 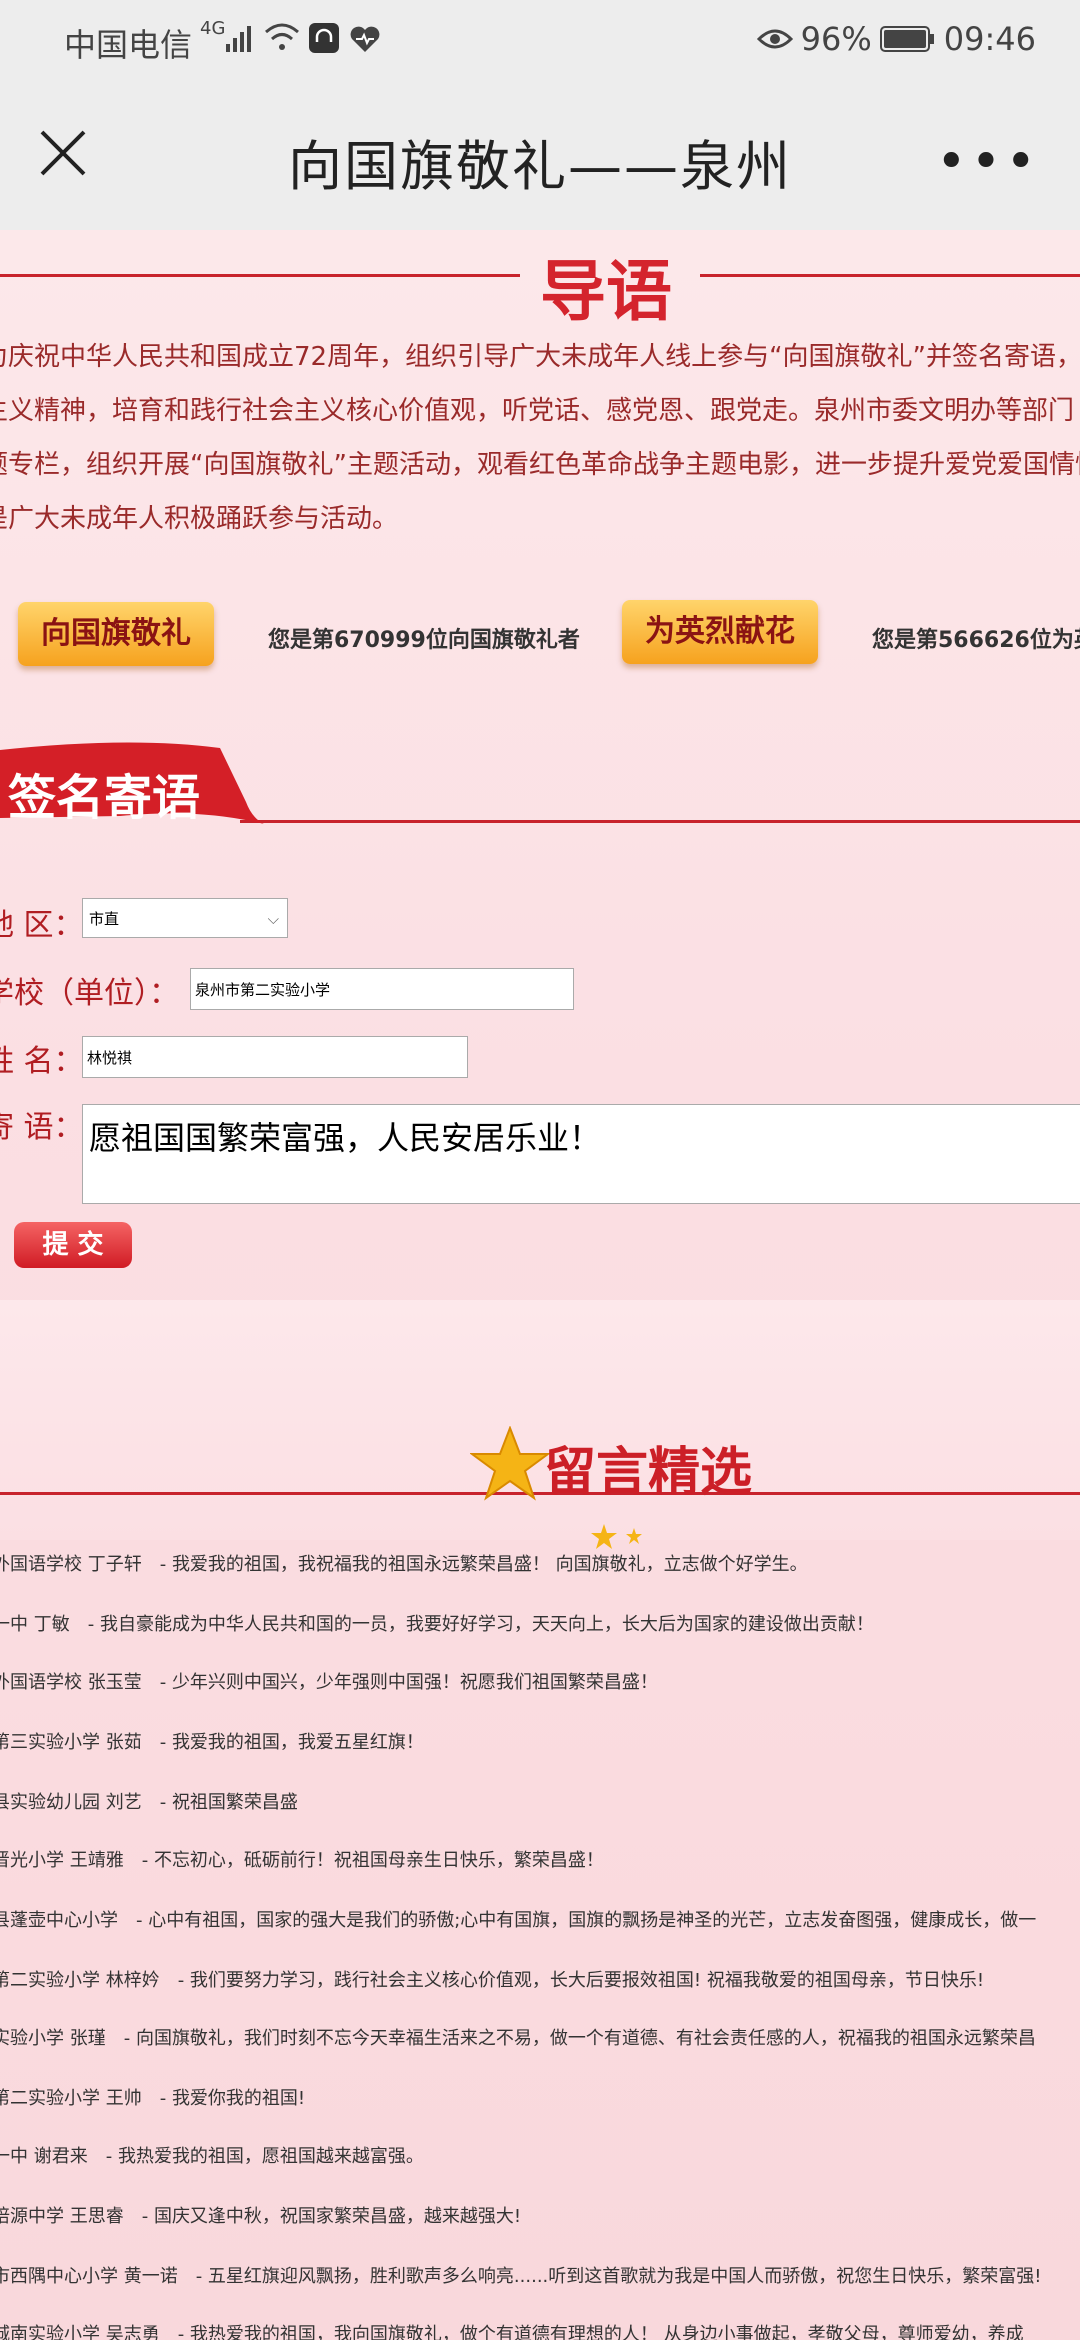 What do you see at coordinates (149, 1802) in the screenshot?
I see `list-item: 县实验幼儿园 刘艺 - 祝祖国繁荣昌盛` at bounding box center [149, 1802].